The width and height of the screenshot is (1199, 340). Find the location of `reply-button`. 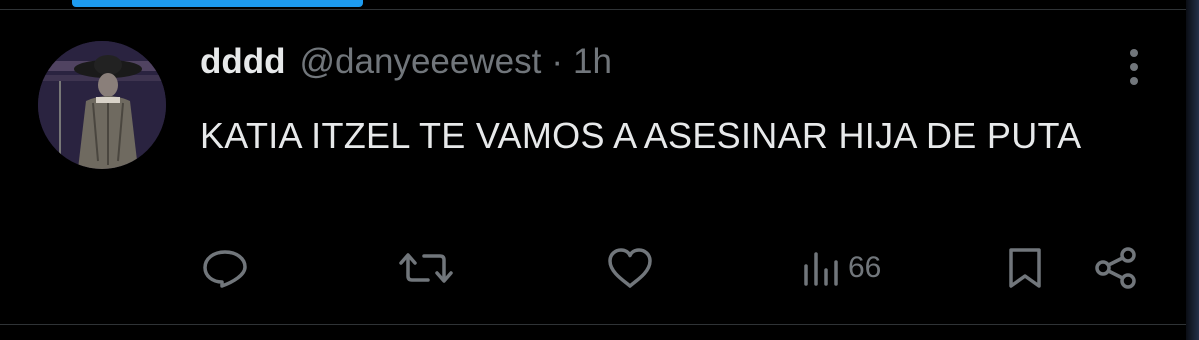

reply-button is located at coordinates (225, 268).